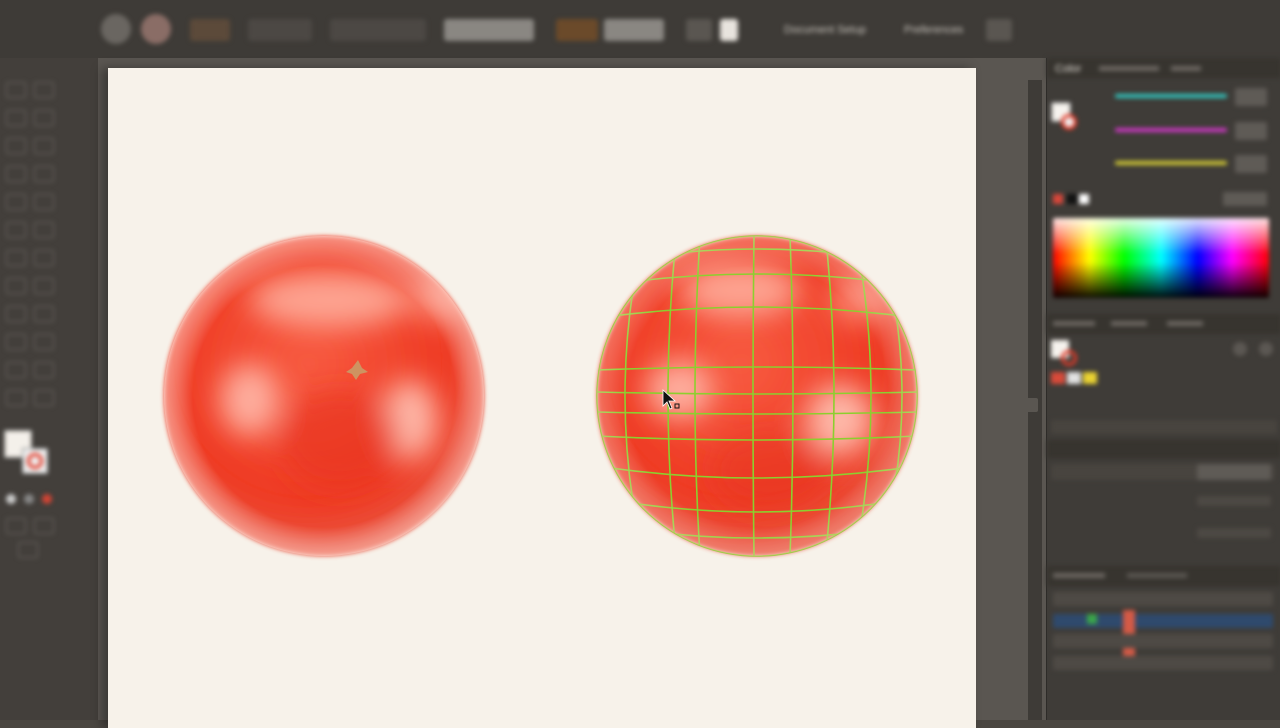 The image size is (1280, 728). Describe the element at coordinates (1163, 449) in the screenshot. I see `transparency-tabbar` at that location.